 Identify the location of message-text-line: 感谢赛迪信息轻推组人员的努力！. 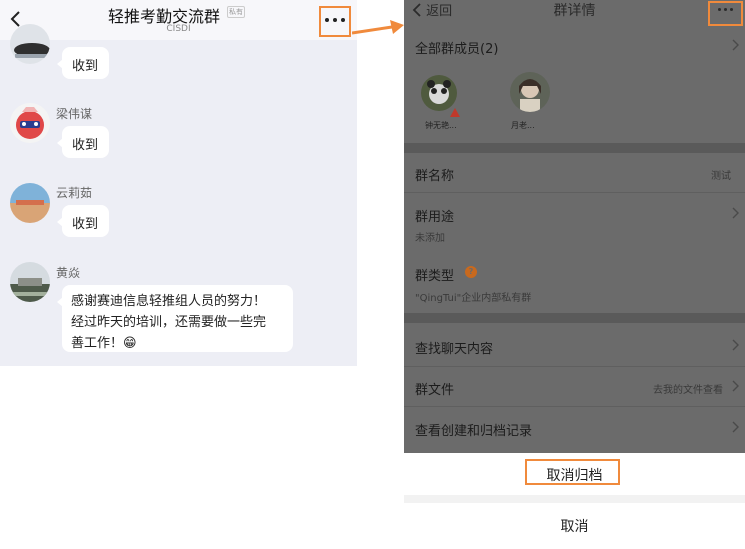
(169, 301).